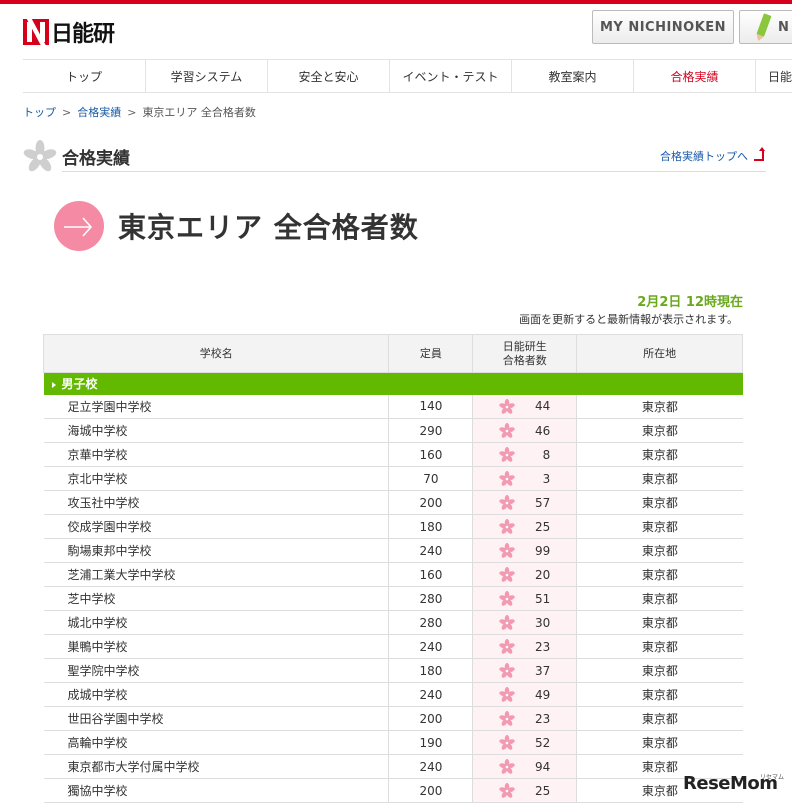 This screenshot has width=792, height=811. I want to click on global-nav: トップ 学習システム 安全と安心 イベント・テスト 教室案内 合格実績 日能, so click(407, 76).